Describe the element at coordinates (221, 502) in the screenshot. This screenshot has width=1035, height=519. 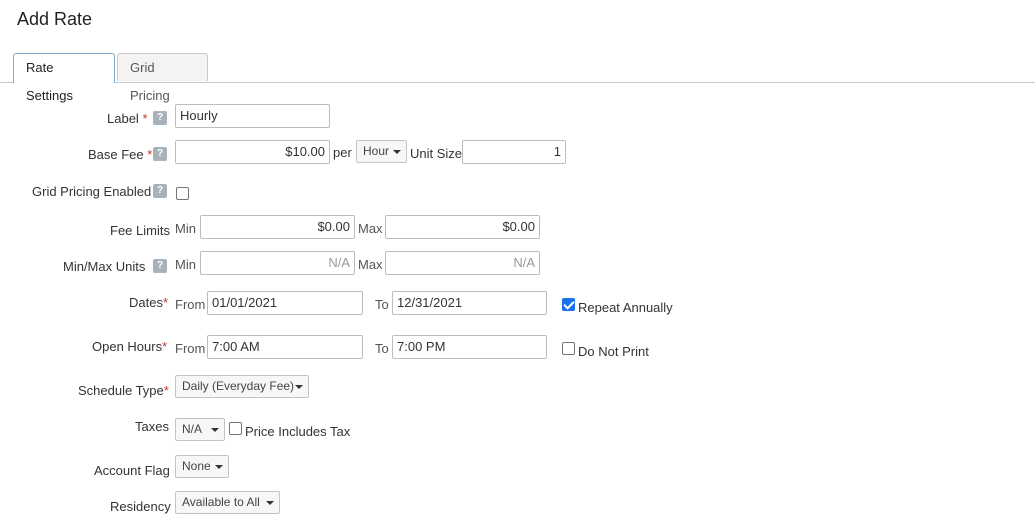
I see `residency-value: Available to All` at that location.